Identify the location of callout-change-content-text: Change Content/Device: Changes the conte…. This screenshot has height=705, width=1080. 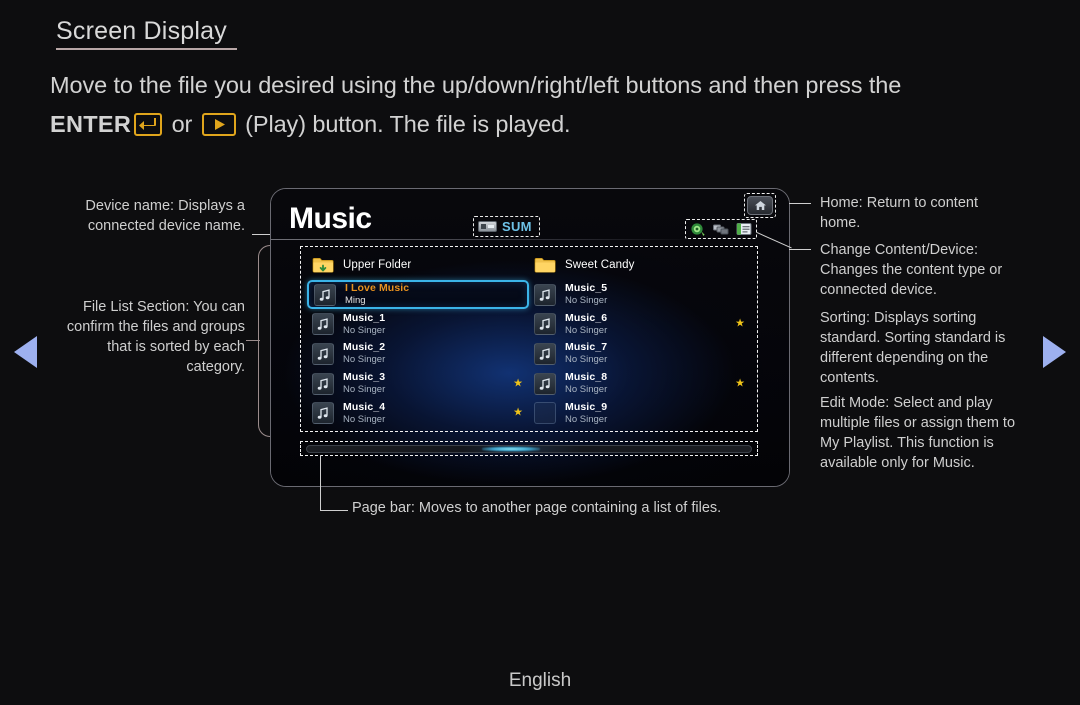
(911, 270).